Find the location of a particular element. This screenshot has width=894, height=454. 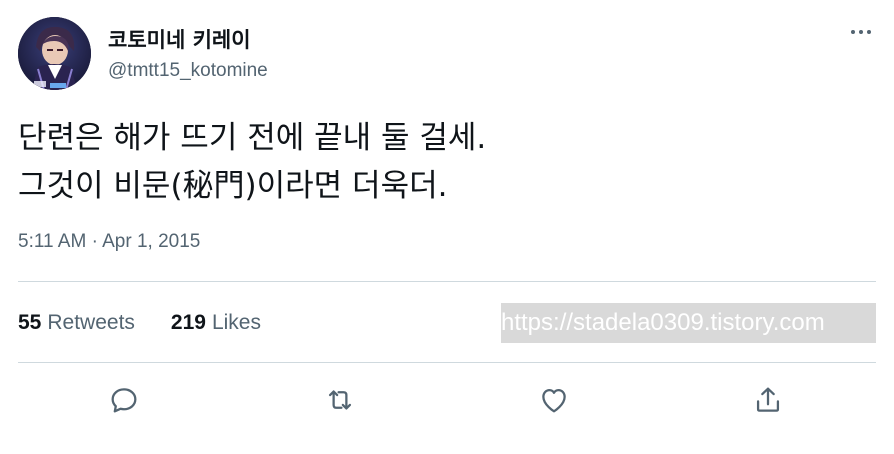

reply-button is located at coordinates (124, 400).